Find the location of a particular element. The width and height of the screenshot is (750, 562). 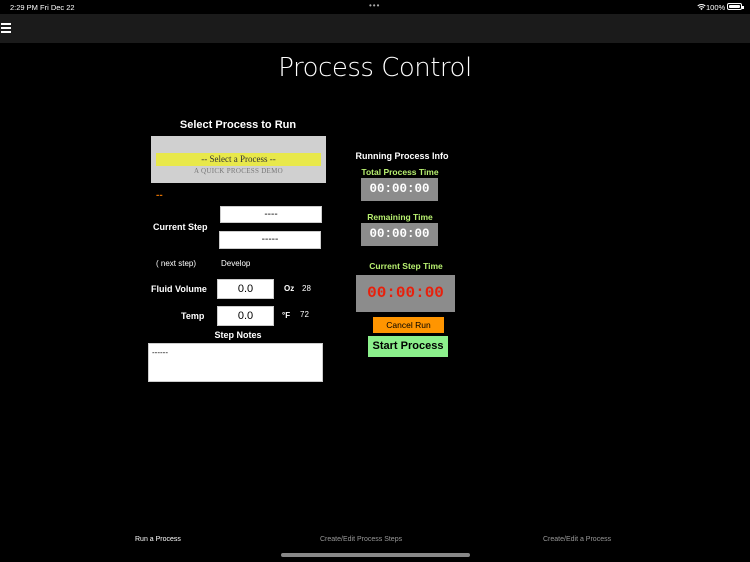

tab-create-edit-a-process: Create/Edit a Process is located at coordinates (577, 539).